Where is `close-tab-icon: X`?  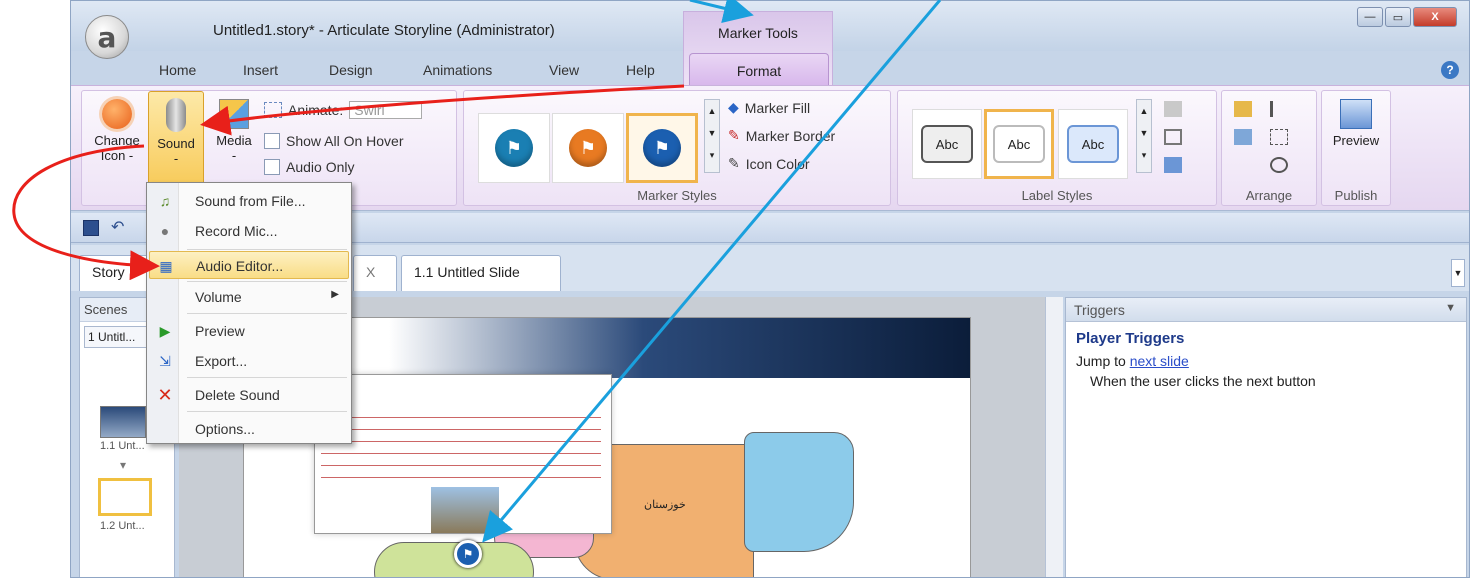 close-tab-icon: X is located at coordinates (375, 273).